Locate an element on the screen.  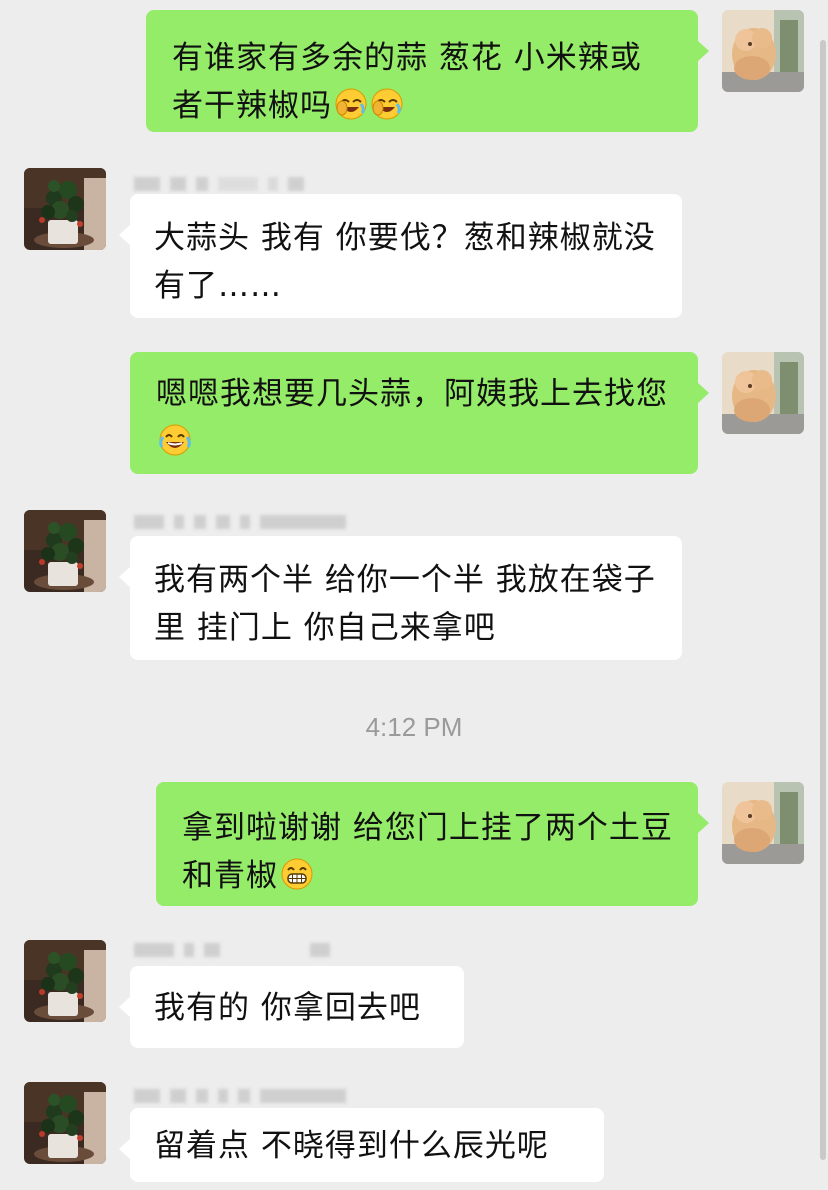
contact-message-bubble: 留着点 不晓得到什么辰光呢 is located at coordinates (361, 1145).